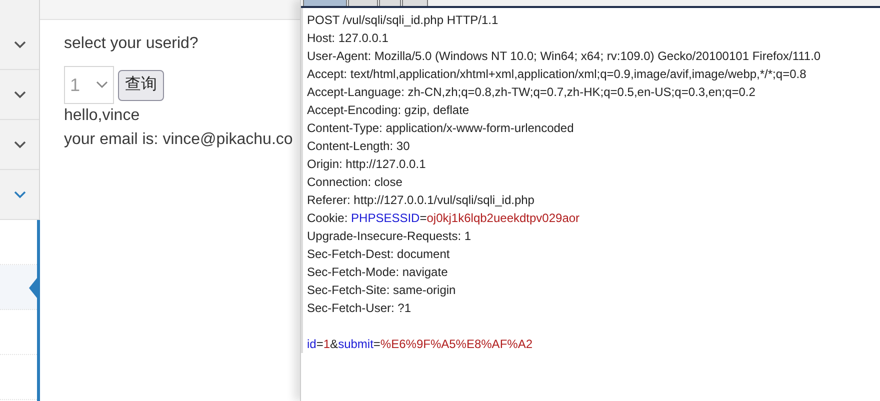  I want to click on request-line: Accept-Language: zh-CN,zh;q=0.8,zh-TW;q=0.7,zh-HK;q=0.5,en-US;q=0.3,en;q=0.2, so click(531, 92).